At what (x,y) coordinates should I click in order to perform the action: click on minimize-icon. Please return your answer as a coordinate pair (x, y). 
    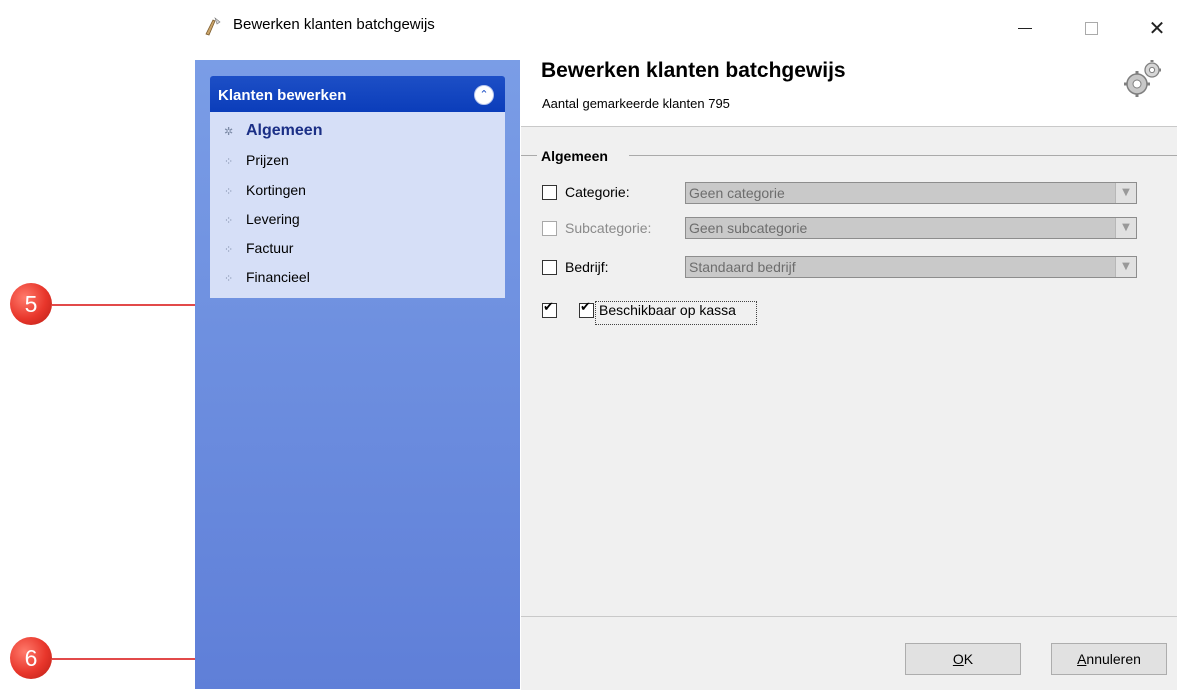
    Looking at the image, I should click on (1025, 28).